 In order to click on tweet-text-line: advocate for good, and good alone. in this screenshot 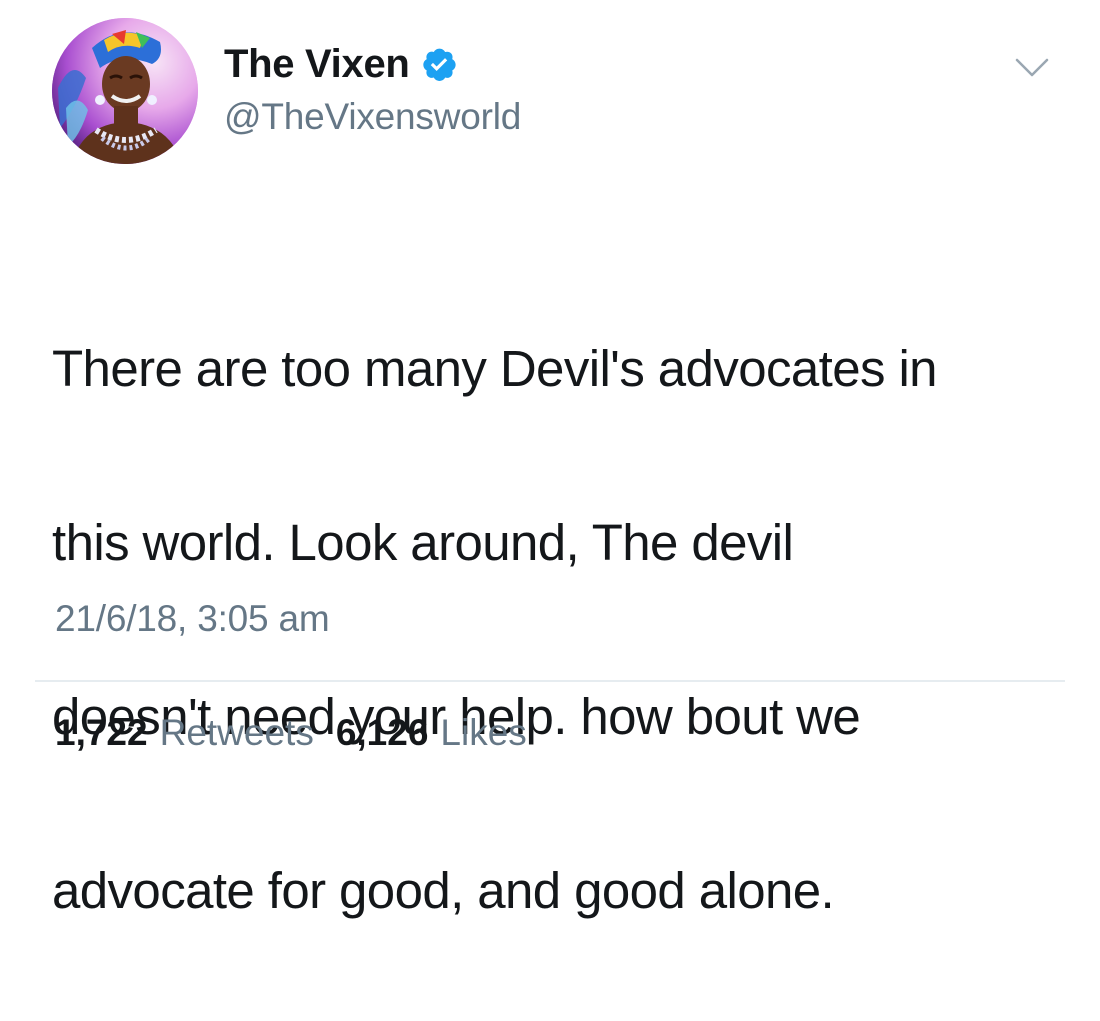, I will do `click(443, 890)`.